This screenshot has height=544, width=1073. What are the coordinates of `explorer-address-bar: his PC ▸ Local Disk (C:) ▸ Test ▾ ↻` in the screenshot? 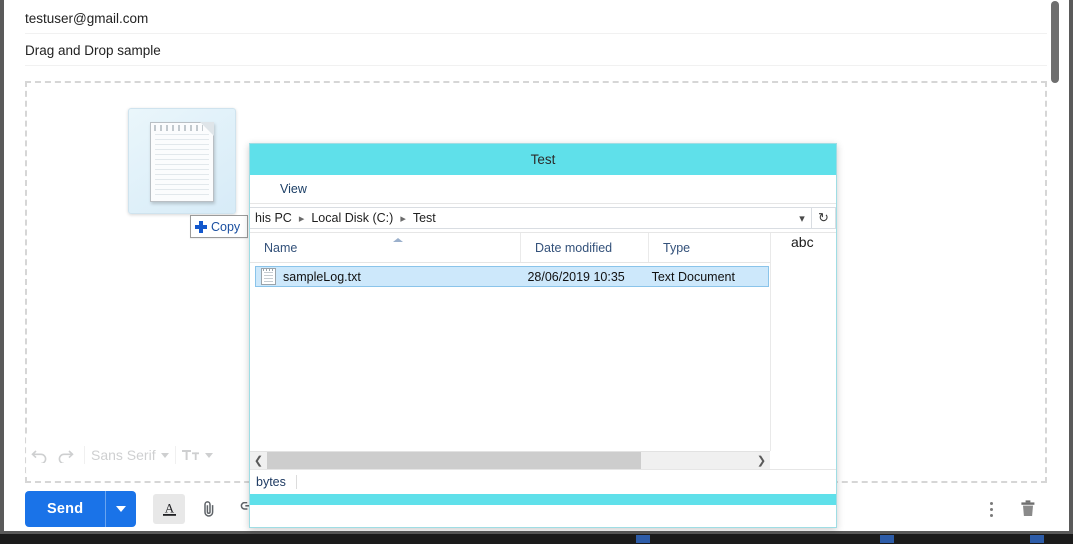 It's located at (543, 218).